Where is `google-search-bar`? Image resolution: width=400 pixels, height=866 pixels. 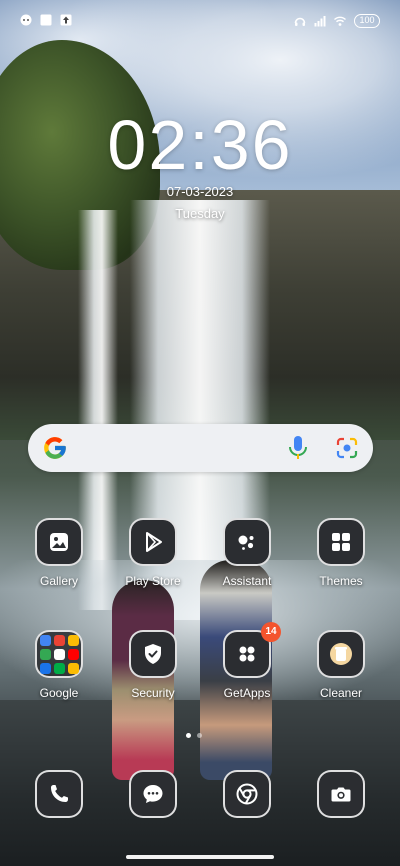
google-search-bar is located at coordinates (200, 448).